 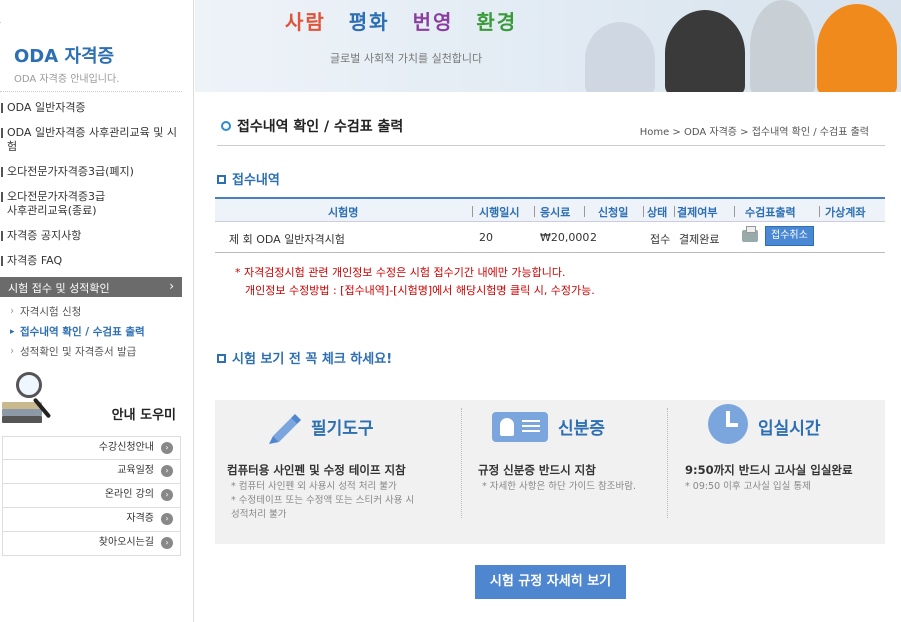 I want to click on col-fee: 응시료, so click(x=555, y=212).